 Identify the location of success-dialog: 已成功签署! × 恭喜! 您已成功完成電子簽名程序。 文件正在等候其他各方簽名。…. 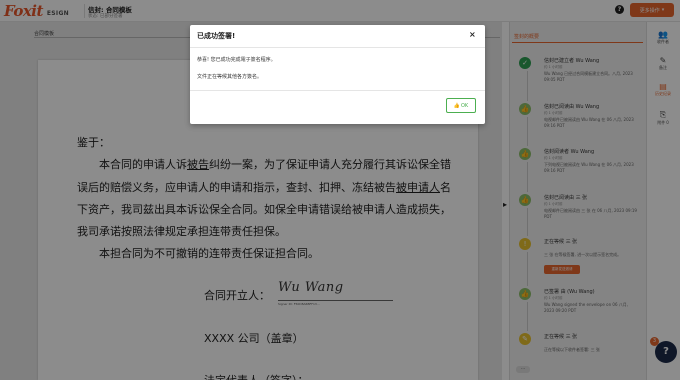
(337, 74).